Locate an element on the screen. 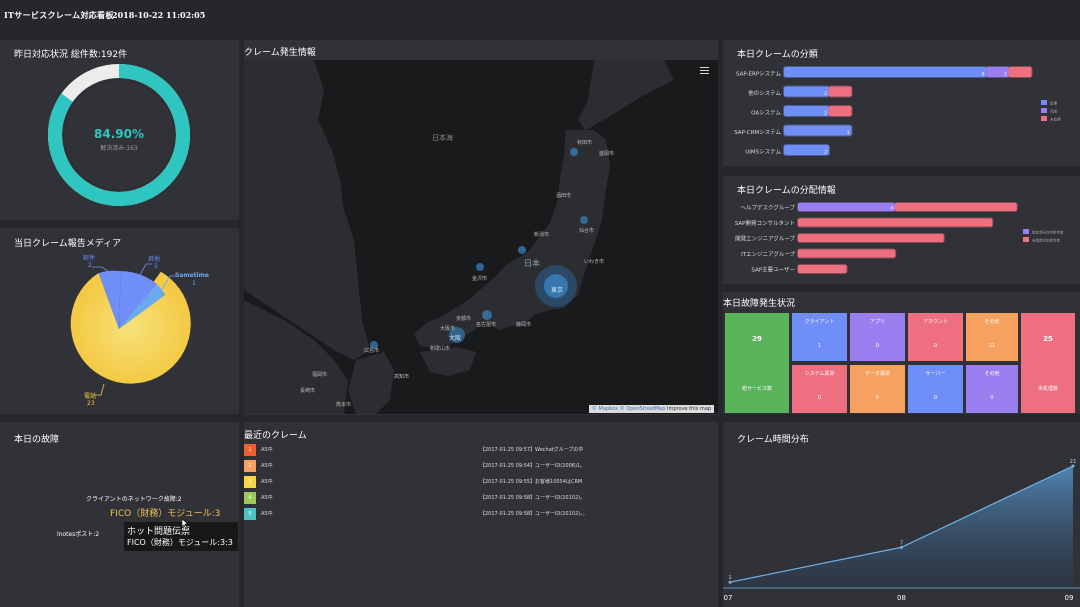  city-nagasaki: 長崎市 is located at coordinates (307, 390).